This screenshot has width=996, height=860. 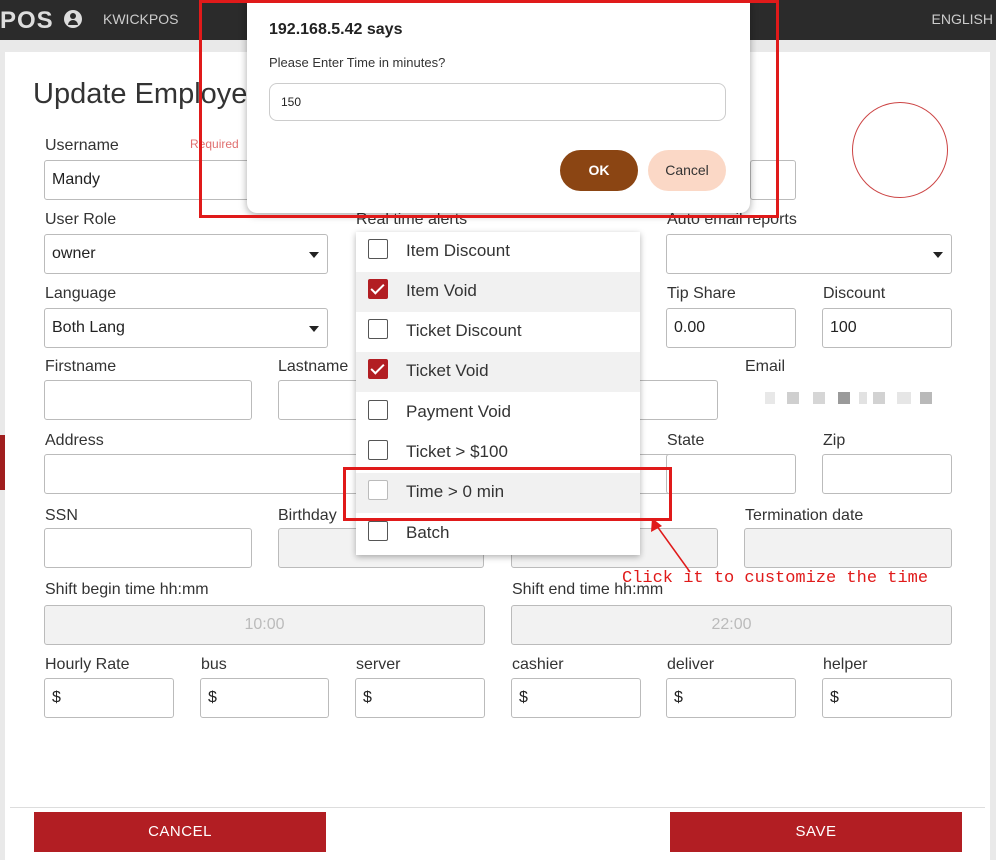 I want to click on annotation-text: Click it to customize the time, so click(x=775, y=578).